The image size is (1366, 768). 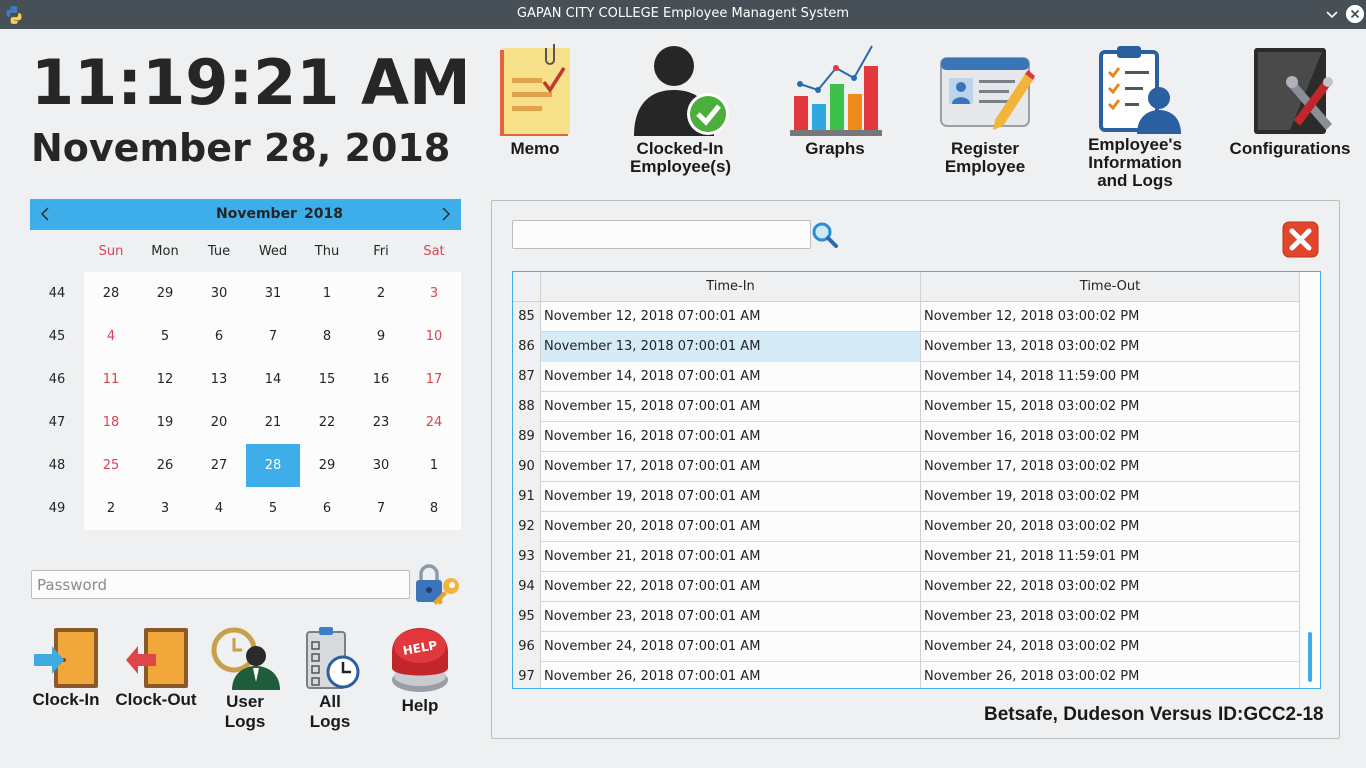 I want to click on employee-info-logs-button: Employee's Information and Logs, so click(x=1135, y=115).